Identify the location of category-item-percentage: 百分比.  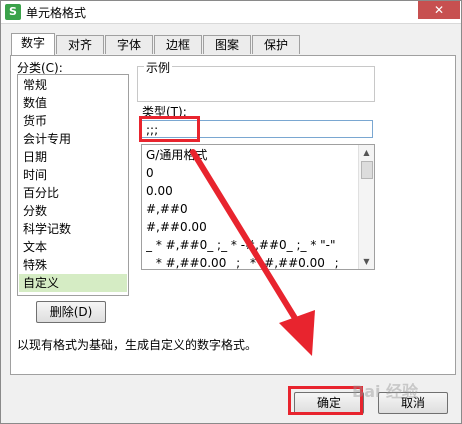
(73, 193).